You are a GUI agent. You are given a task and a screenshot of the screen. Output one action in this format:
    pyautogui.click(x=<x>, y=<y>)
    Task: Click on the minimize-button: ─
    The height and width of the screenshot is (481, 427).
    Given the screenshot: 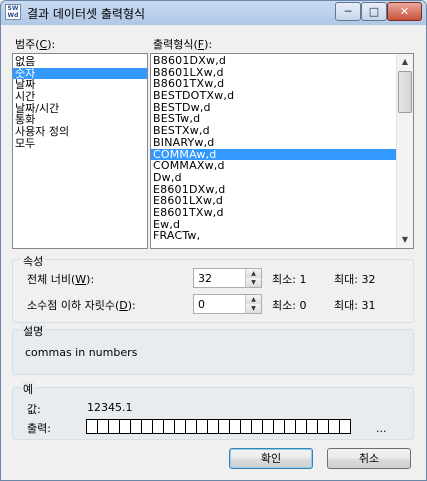 What is the action you would take?
    pyautogui.click(x=348, y=11)
    